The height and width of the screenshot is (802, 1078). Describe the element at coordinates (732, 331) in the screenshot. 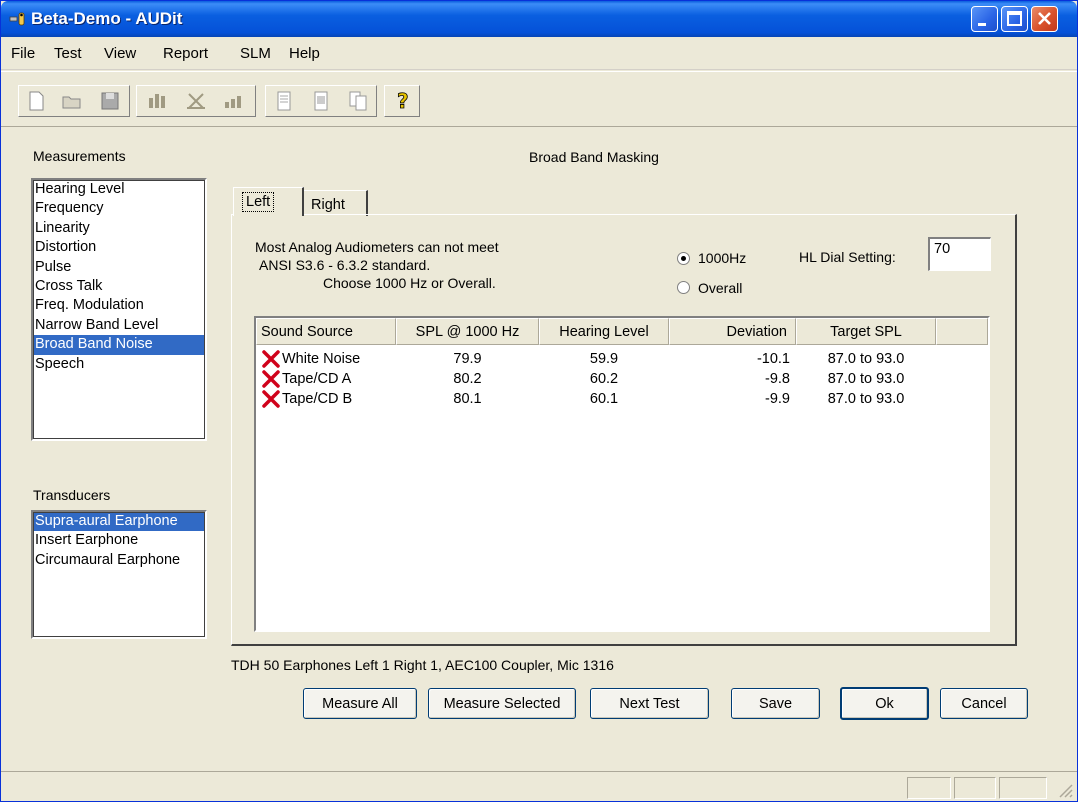

I see `column-header-deviation: Deviation` at that location.